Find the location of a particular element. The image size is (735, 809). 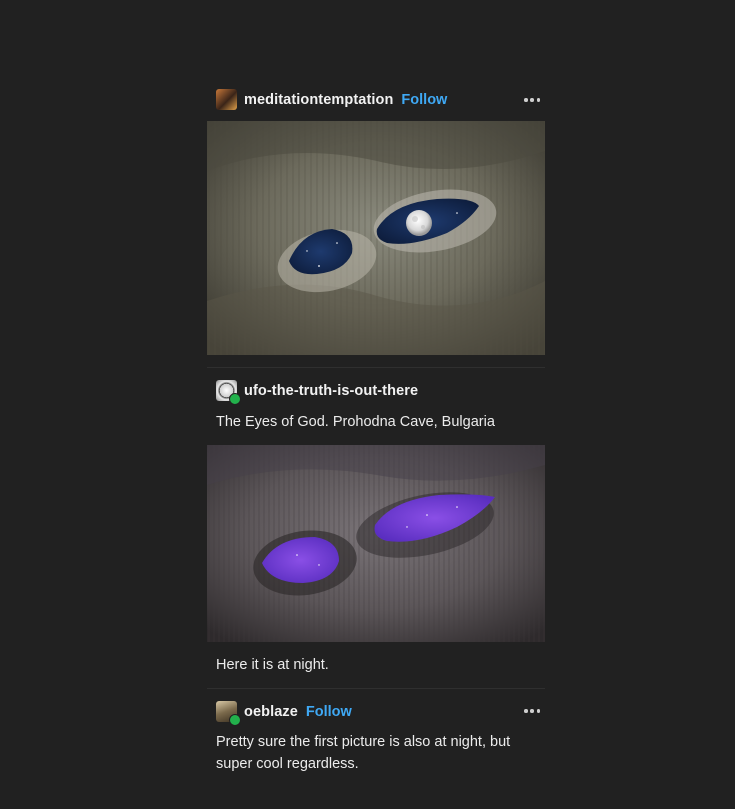

post-header-oeblaze: oeblaze Follow is located at coordinates (284, 713).